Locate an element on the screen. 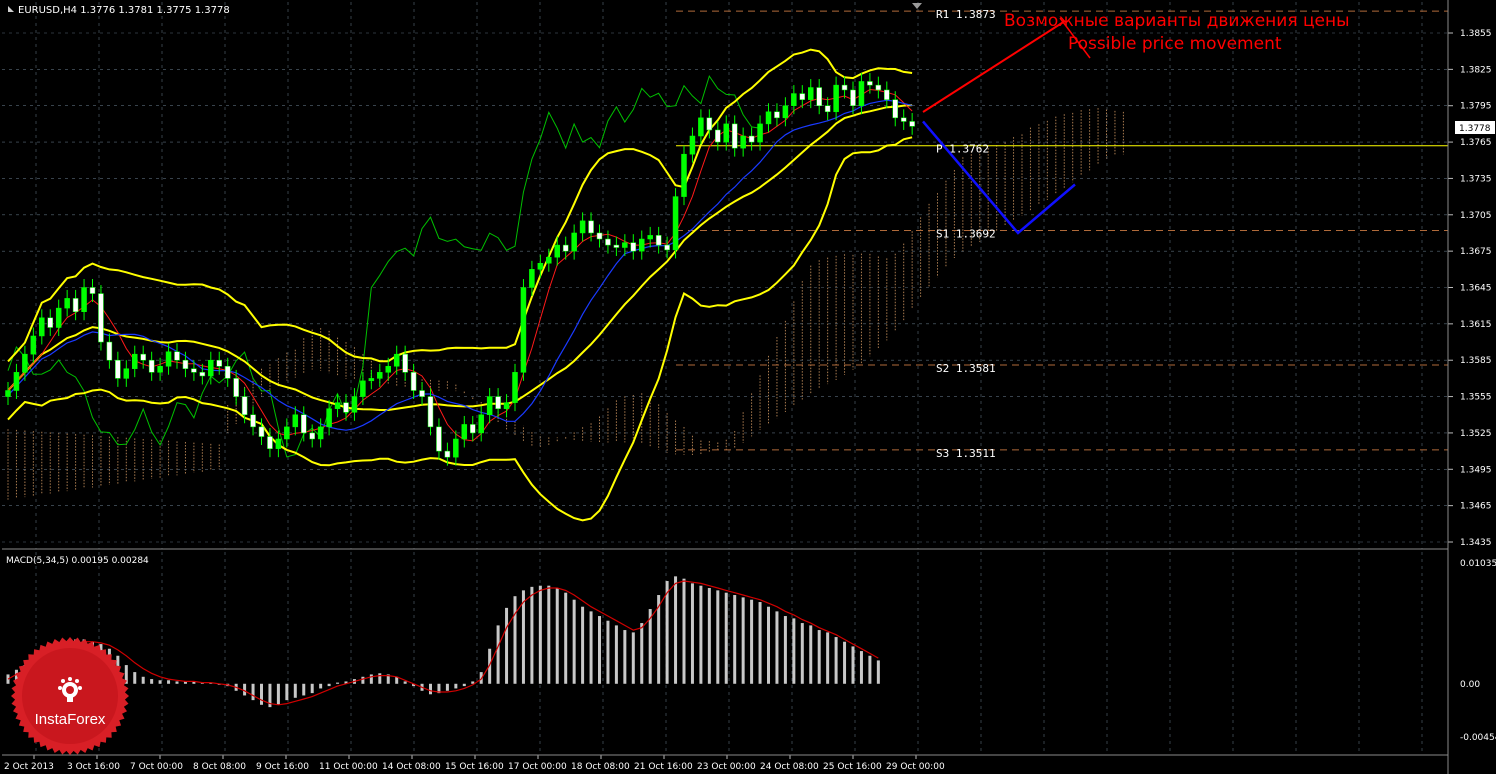 The image size is (1496, 774). price-tick-label: 1.3495 is located at coordinates (1476, 470).